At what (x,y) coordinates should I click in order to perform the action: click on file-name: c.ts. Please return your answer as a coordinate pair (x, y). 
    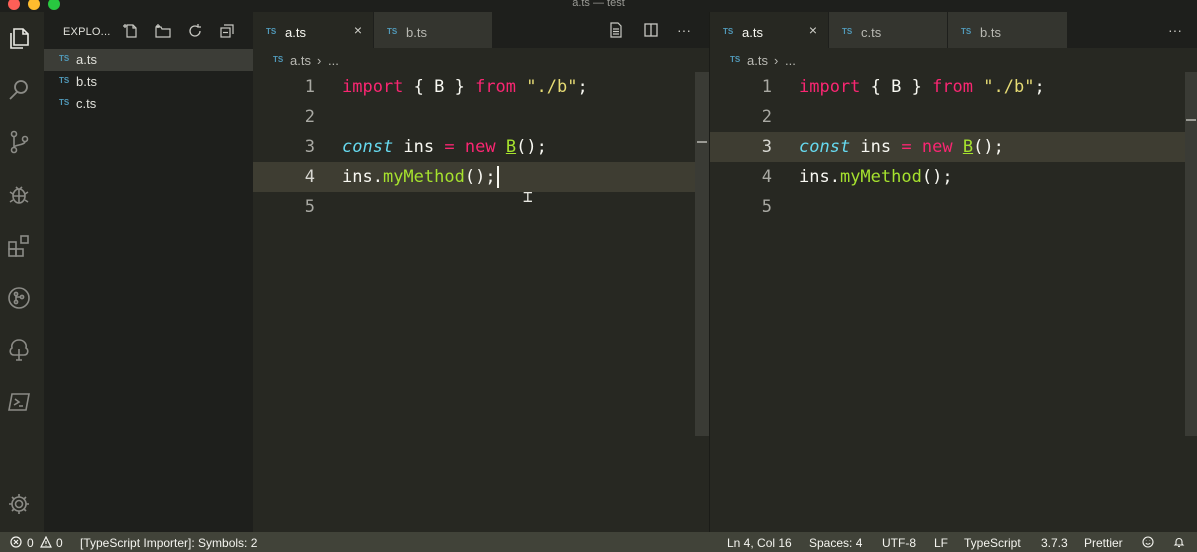
    Looking at the image, I should click on (86, 103).